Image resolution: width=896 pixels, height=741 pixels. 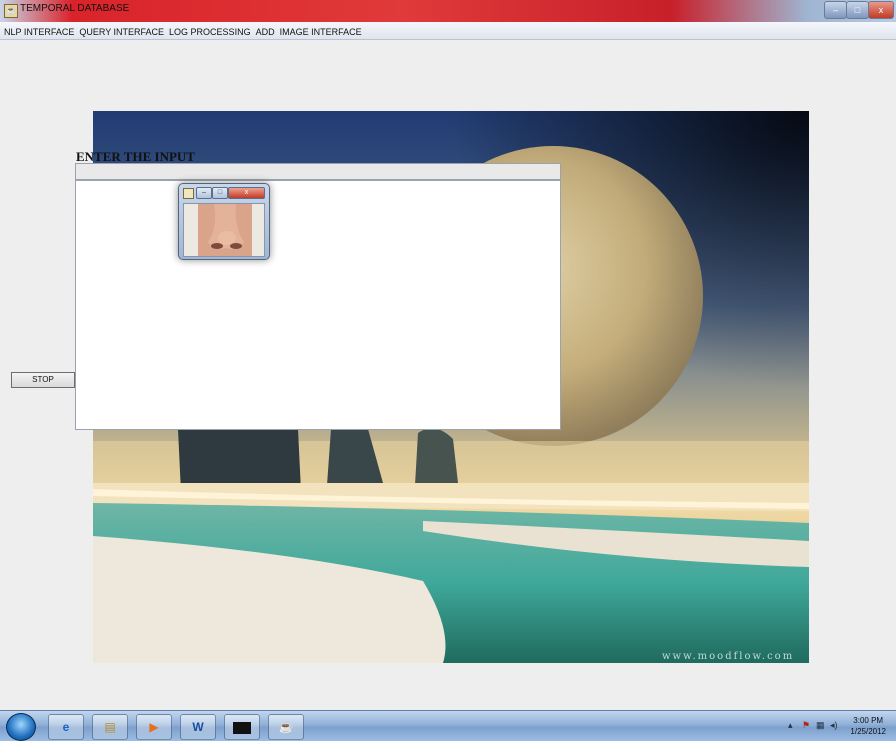 What do you see at coordinates (204, 193) in the screenshot?
I see `preview-minimize-button: –` at bounding box center [204, 193].